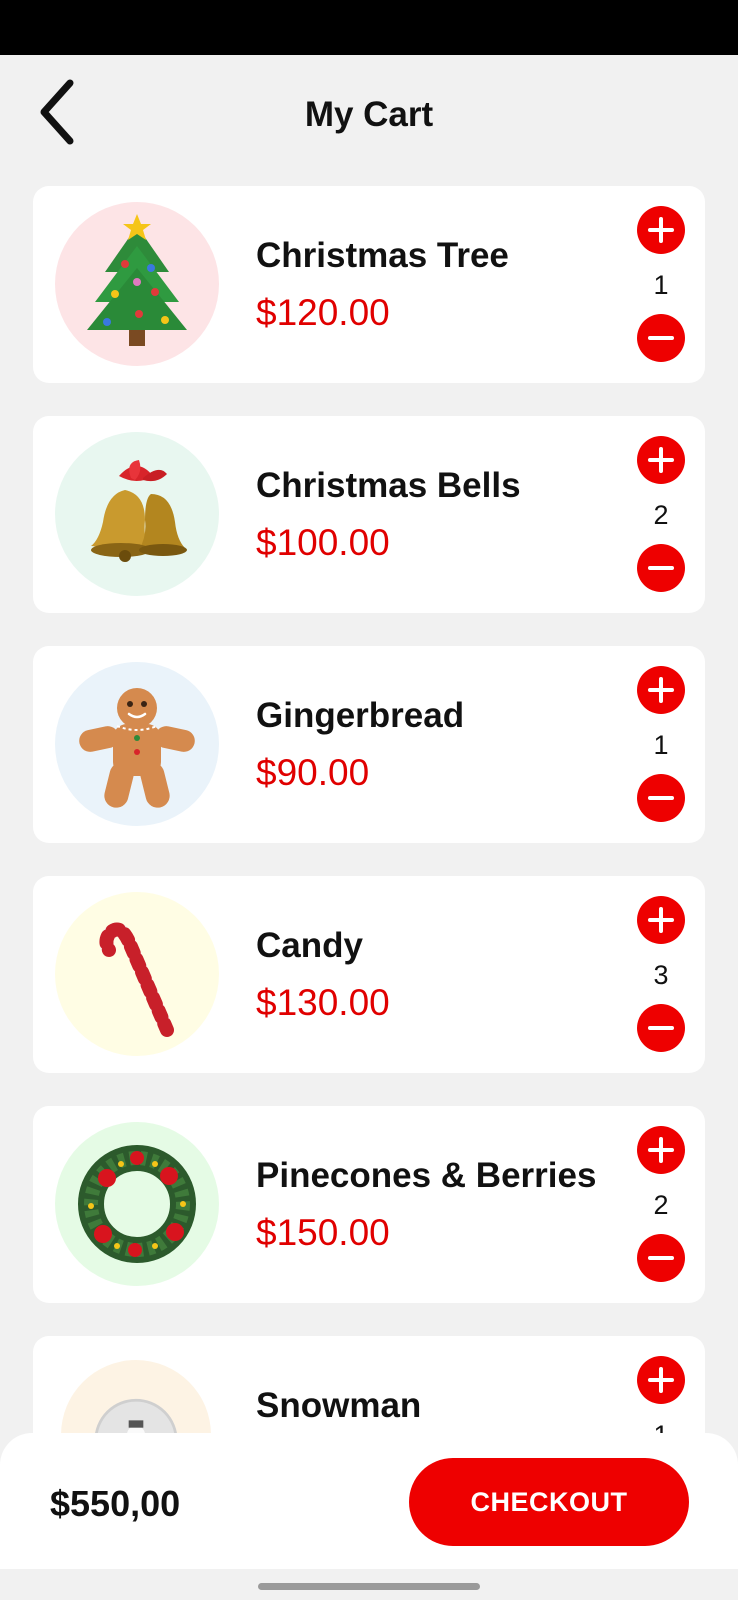  Describe the element at coordinates (139, 511) in the screenshot. I see `christmas-bells-image` at that location.